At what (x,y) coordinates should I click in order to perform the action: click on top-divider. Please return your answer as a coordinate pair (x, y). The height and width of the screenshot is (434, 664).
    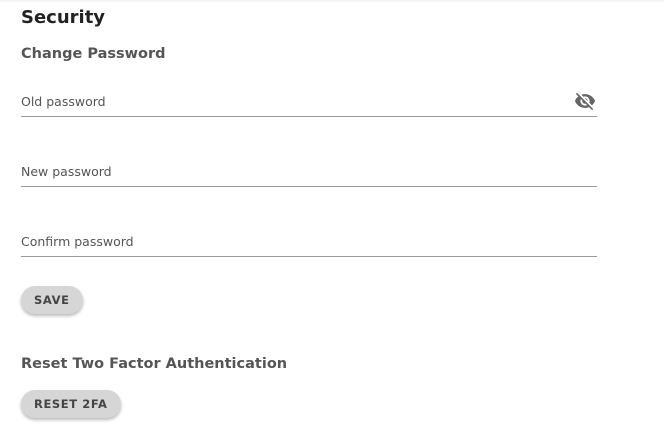
    Looking at the image, I should click on (332, 1).